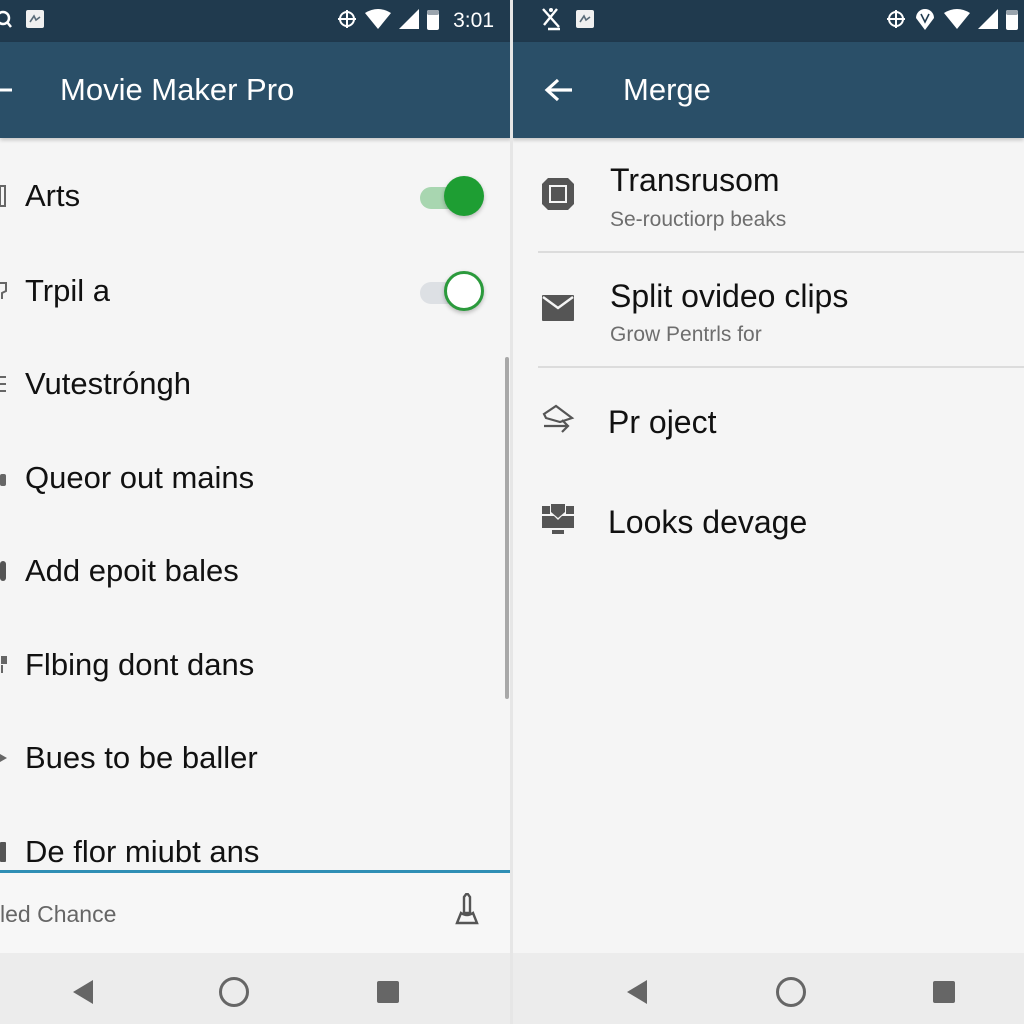 This screenshot has height=1024, width=1024. What do you see at coordinates (256, 913) in the screenshot?
I see `bottom-input-row: led Chance` at bounding box center [256, 913].